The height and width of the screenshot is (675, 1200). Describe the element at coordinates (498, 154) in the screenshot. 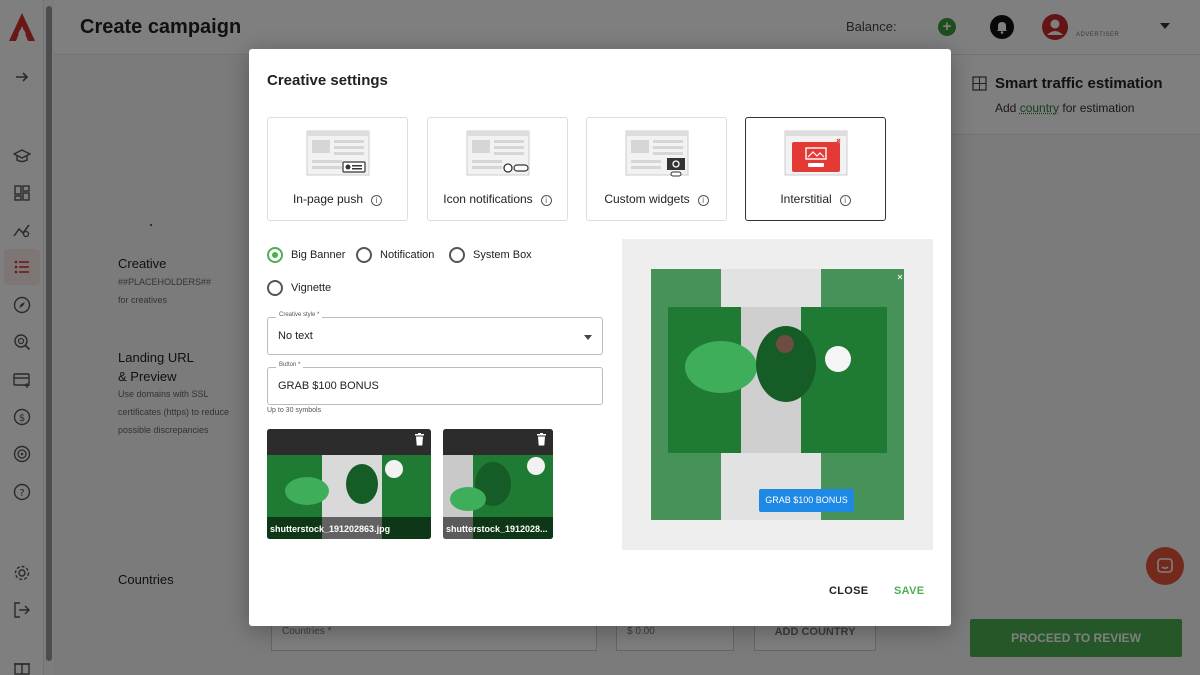

I see `icon-notifications-thumbnail-icon` at that location.